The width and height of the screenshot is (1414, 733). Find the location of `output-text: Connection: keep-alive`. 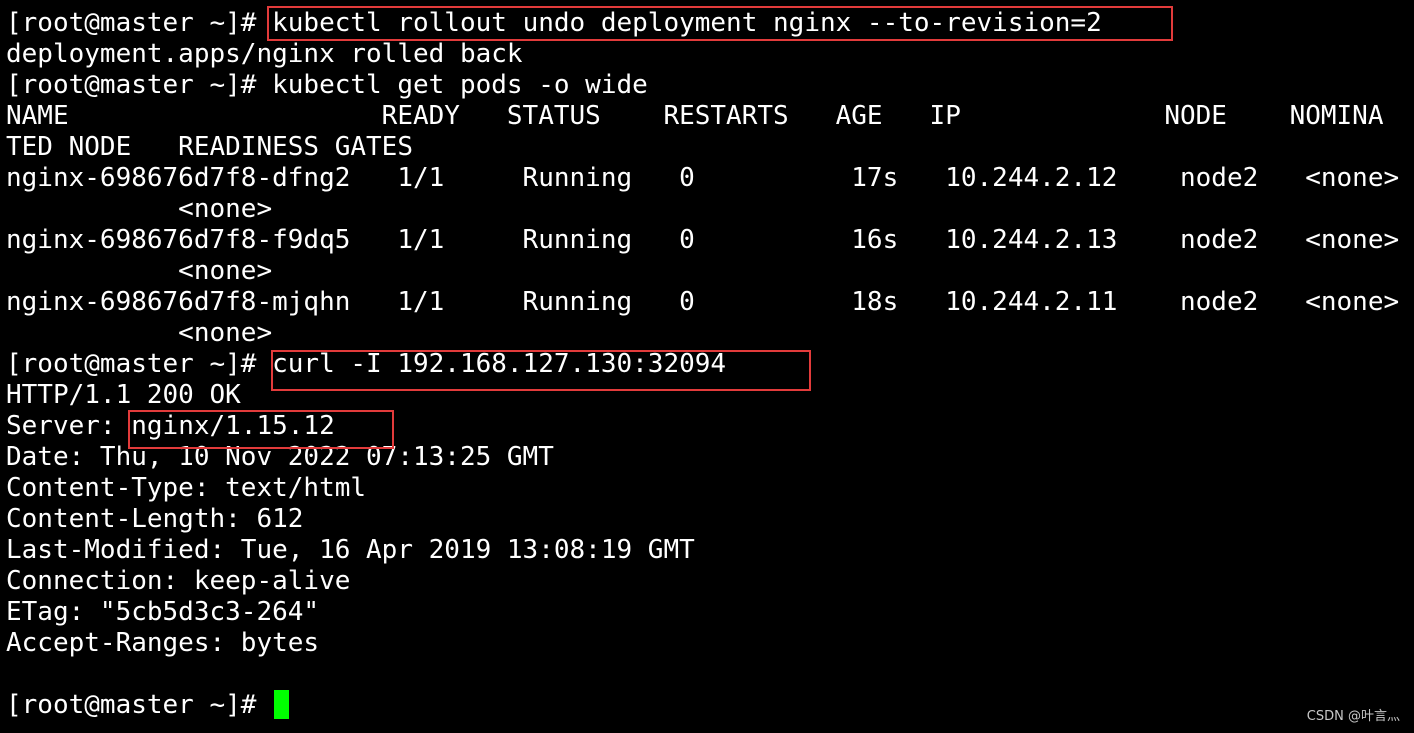

output-text: Connection: keep-alive is located at coordinates (178, 581).